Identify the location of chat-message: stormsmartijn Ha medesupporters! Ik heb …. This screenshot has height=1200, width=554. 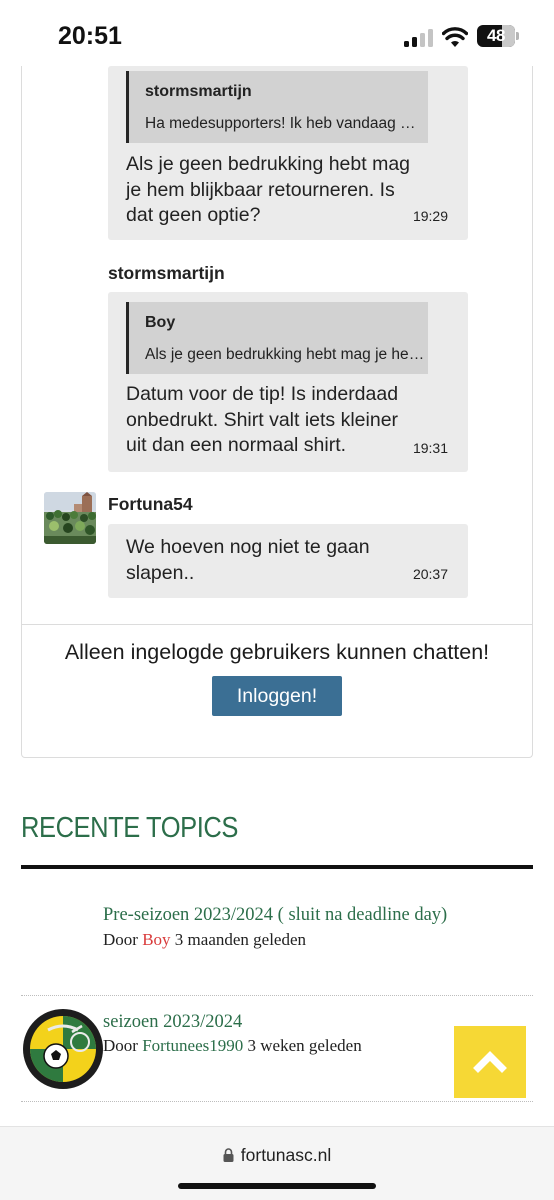
(288, 153).